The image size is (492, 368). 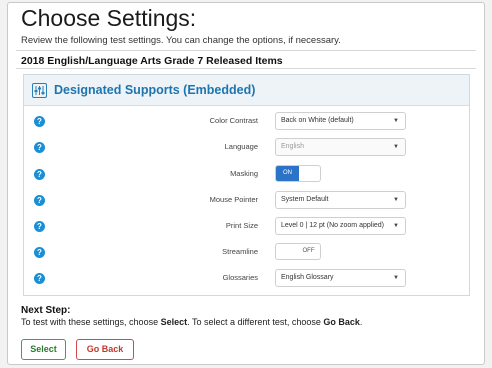 I want to click on panel-title: Designated Supports (Embedded), so click(x=155, y=90).